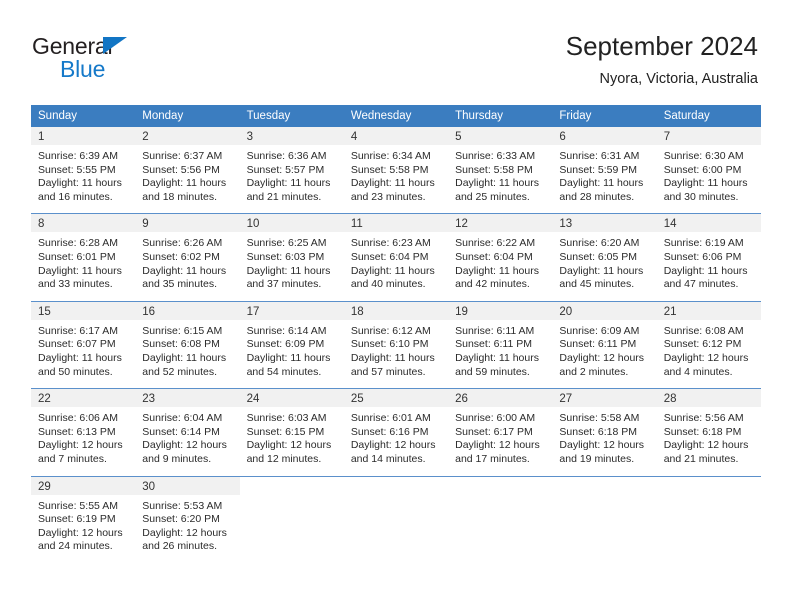  Describe the element at coordinates (288, 364) in the screenshot. I see `daylight-text: Daylight: 11 hours and 54 minutes.` at that location.